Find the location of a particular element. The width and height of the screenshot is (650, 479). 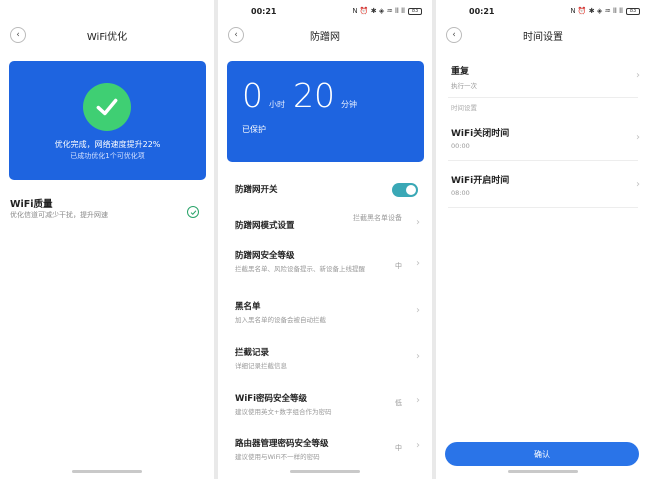

confirm-button: 确认 is located at coordinates (542, 454).